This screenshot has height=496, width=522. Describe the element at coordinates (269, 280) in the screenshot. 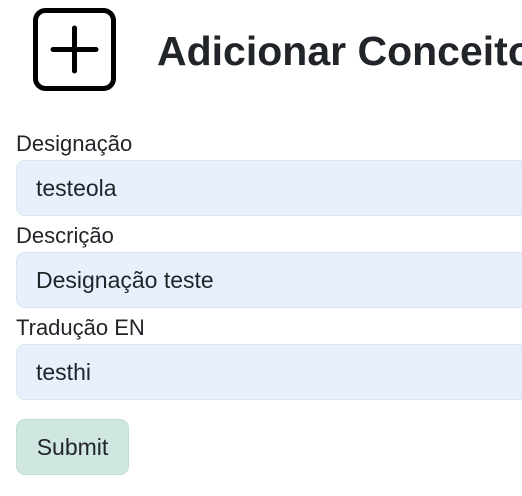

I see `descricao-input` at that location.